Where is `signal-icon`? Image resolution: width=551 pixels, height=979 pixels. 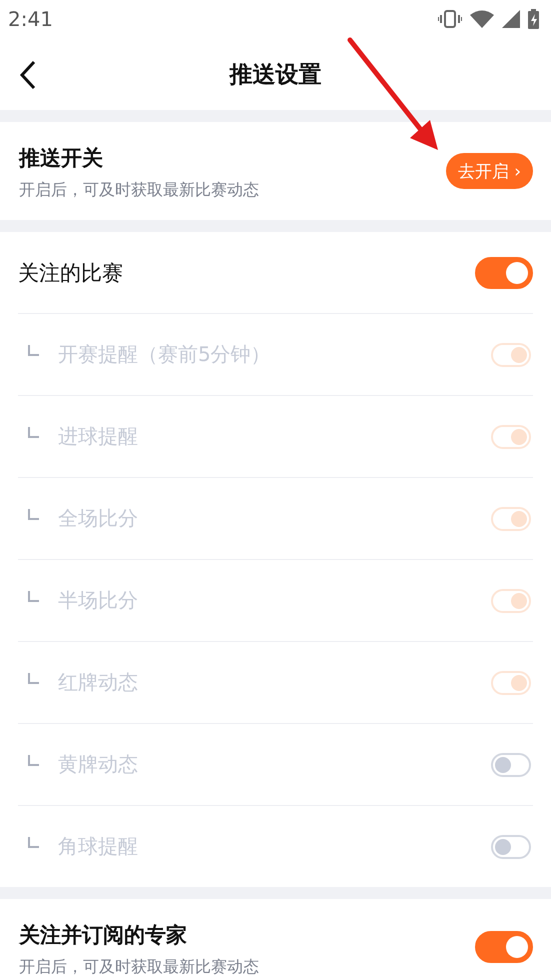
signal-icon is located at coordinates (511, 19).